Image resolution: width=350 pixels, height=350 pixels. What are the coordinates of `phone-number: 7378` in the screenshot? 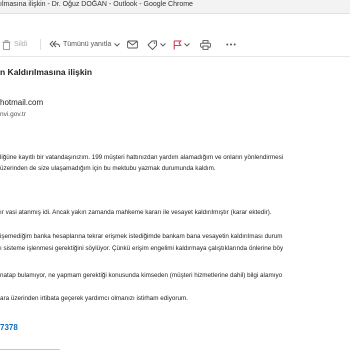 It's located at (9, 327).